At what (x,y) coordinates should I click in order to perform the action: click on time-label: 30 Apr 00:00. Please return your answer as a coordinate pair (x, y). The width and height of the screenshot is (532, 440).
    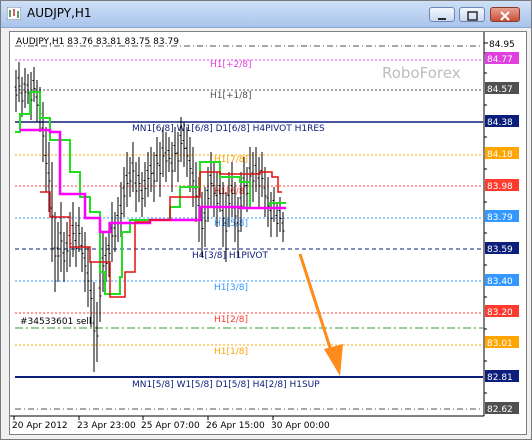
    Looking at the image, I should click on (300, 426).